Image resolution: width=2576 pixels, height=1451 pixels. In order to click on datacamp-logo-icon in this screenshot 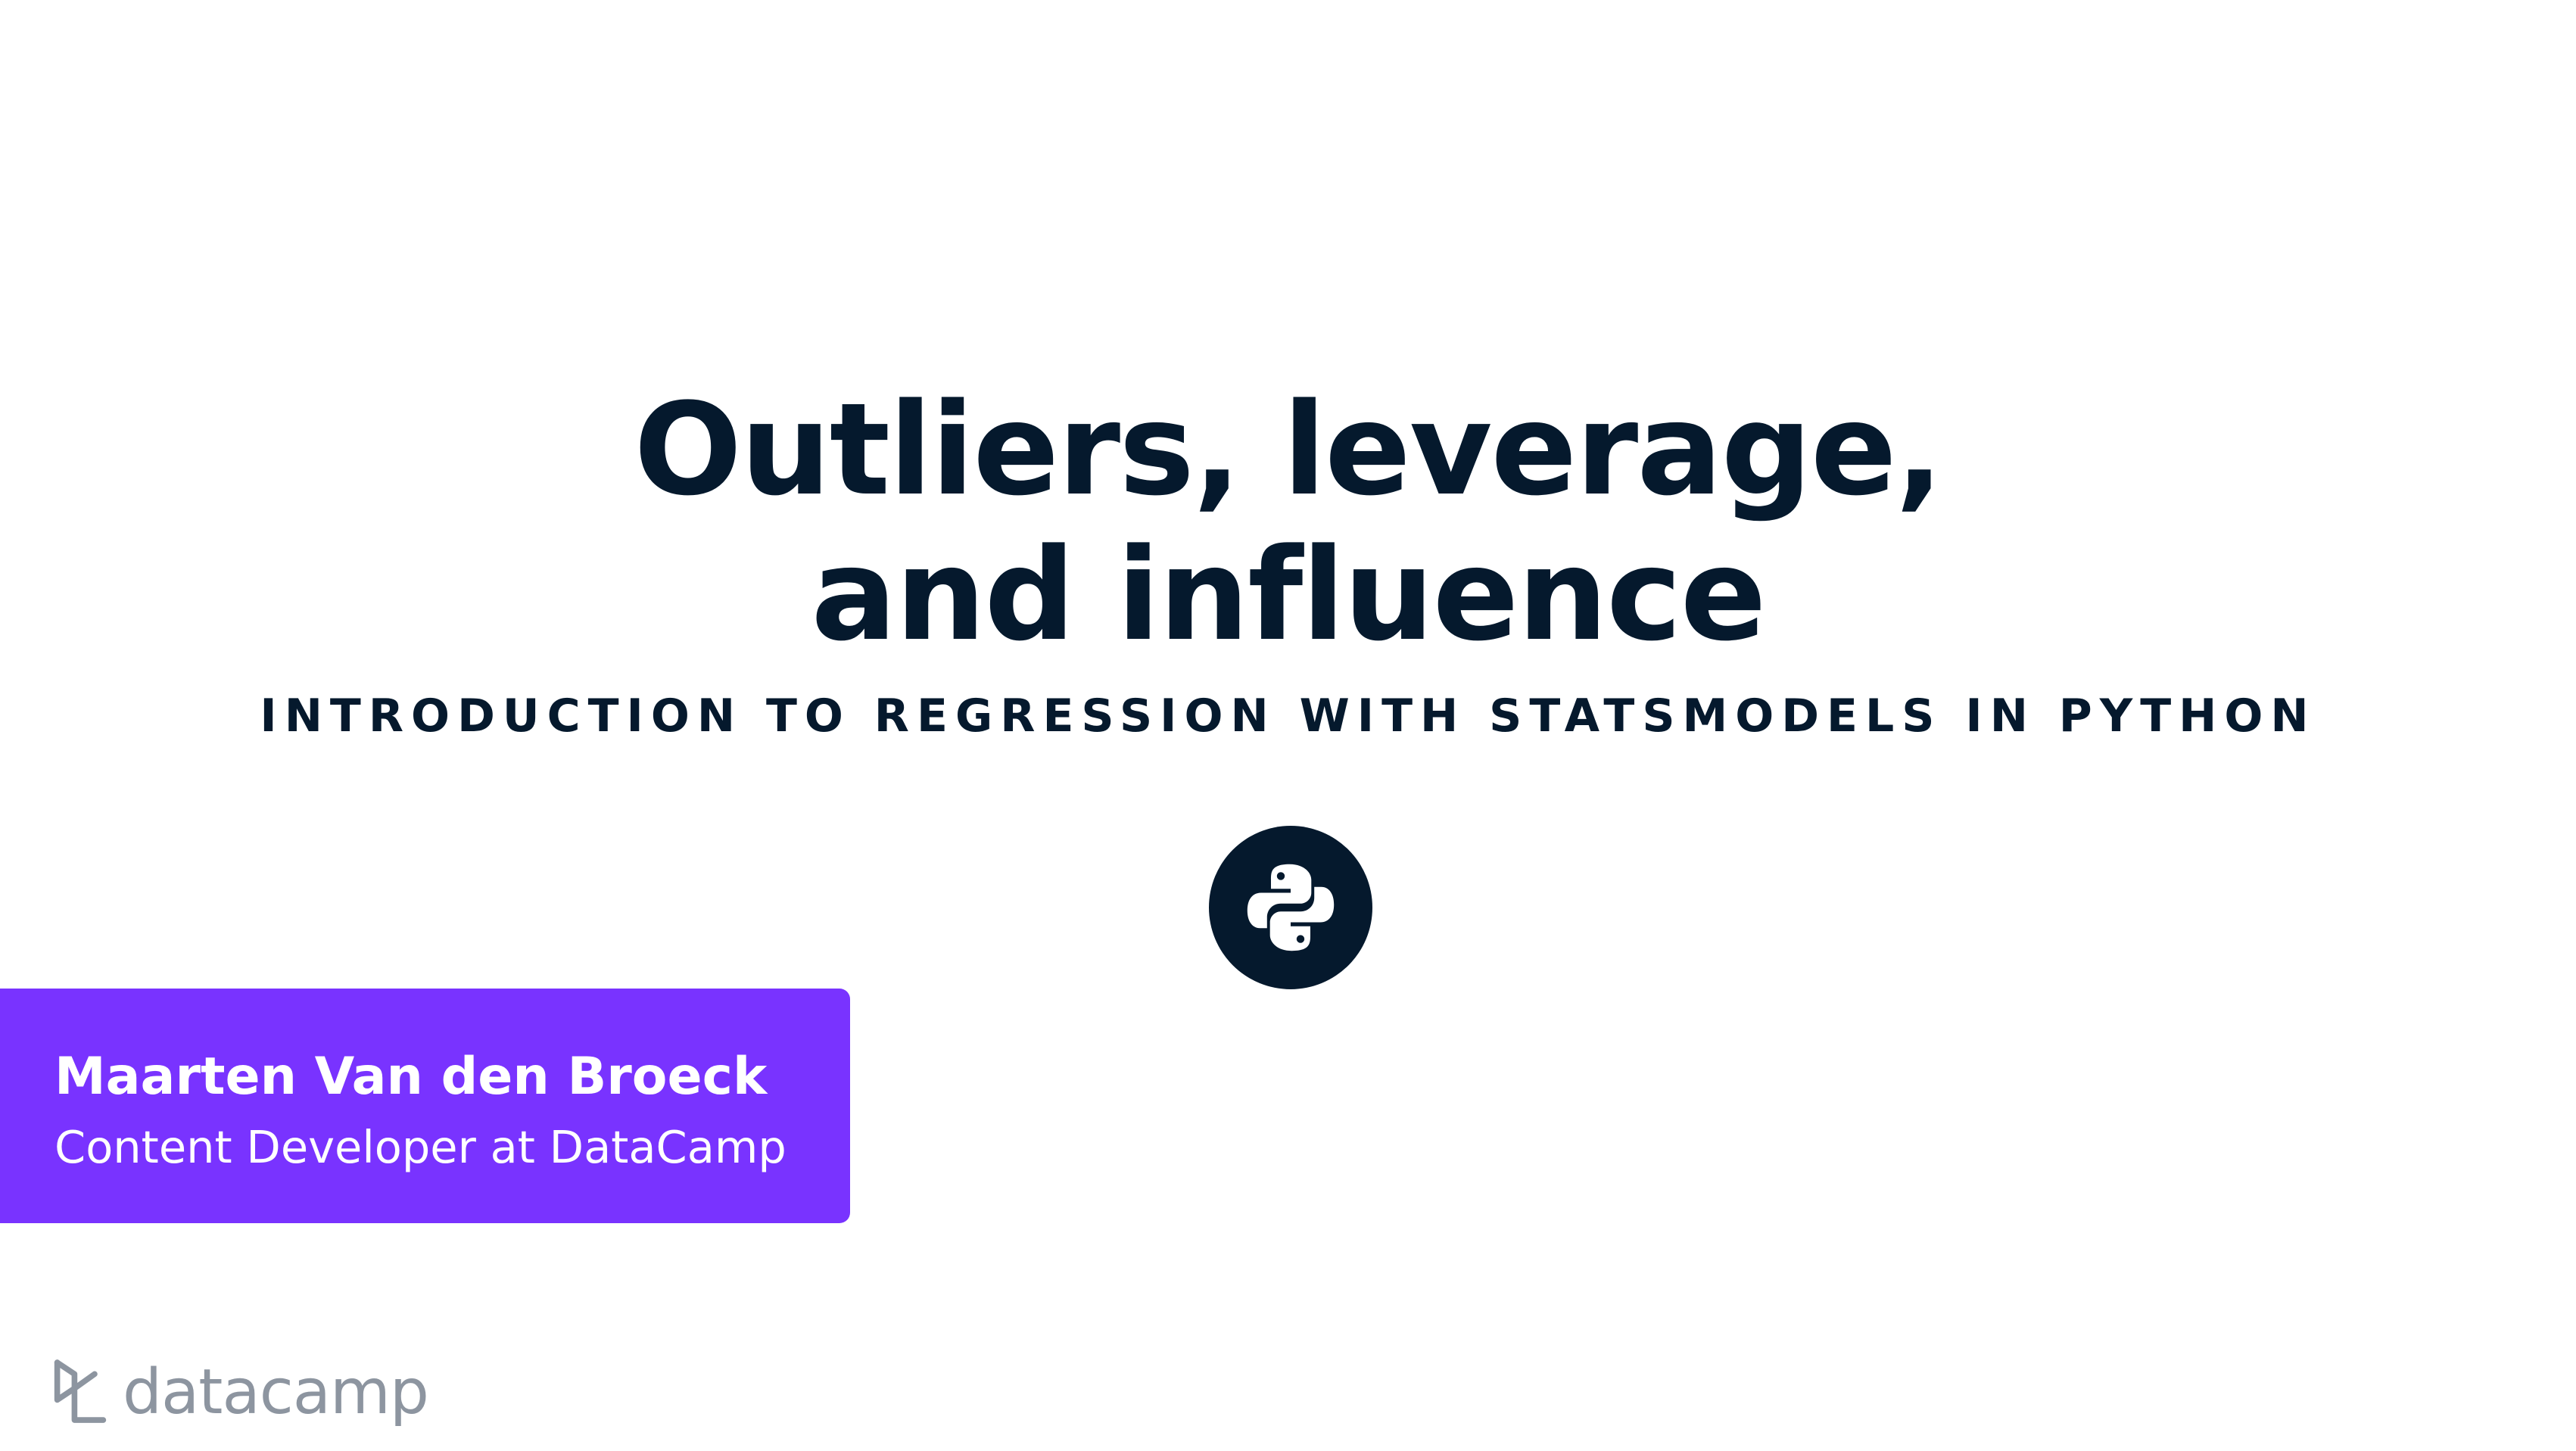, I will do `click(80, 1391)`.